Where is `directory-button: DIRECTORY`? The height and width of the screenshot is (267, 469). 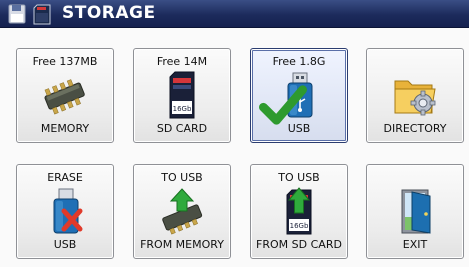 directory-button: DIRECTORY is located at coordinates (415, 95).